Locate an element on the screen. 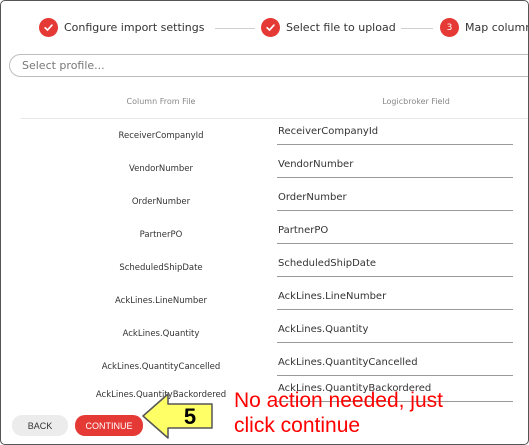  source-column: VendorNumber is located at coordinates (160, 169).